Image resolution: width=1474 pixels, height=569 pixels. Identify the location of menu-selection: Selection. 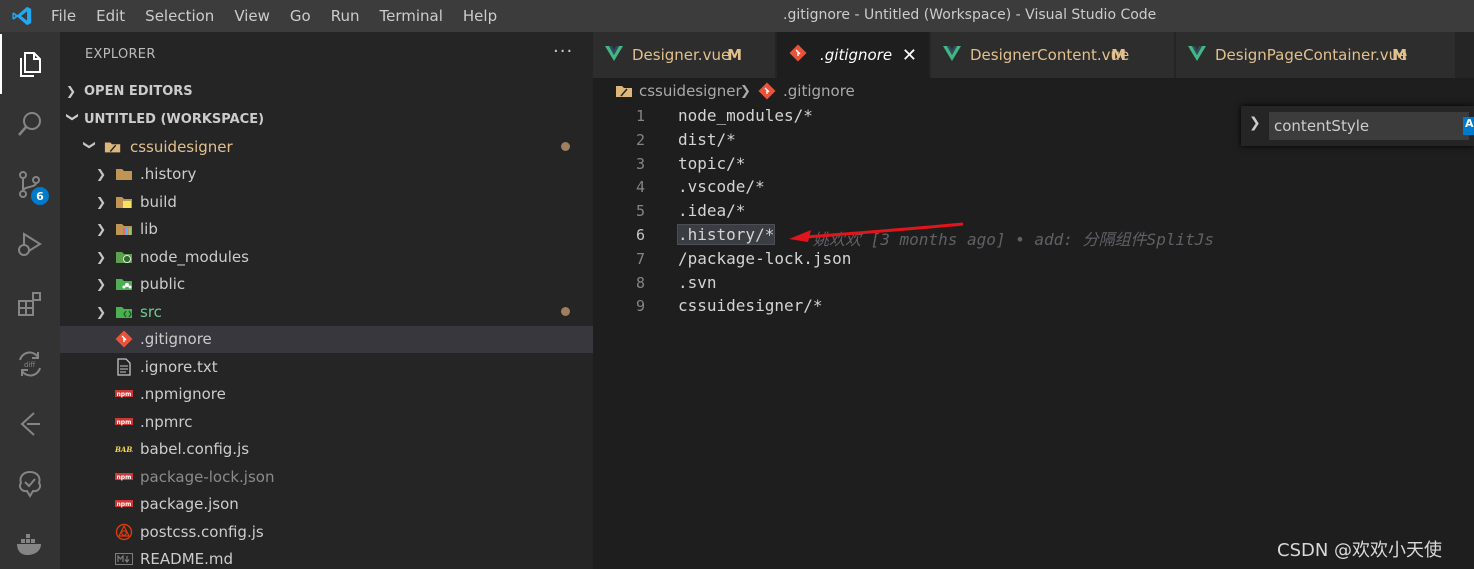
(179, 16).